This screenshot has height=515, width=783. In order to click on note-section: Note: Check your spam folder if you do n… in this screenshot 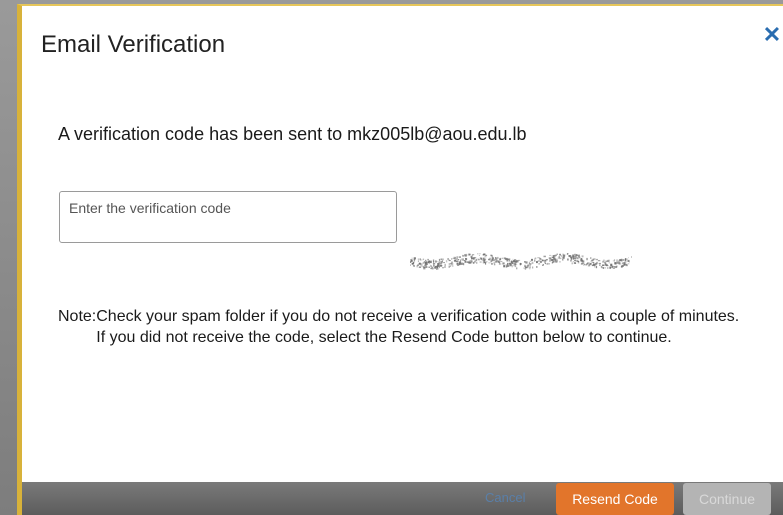, I will do `click(420, 327)`.